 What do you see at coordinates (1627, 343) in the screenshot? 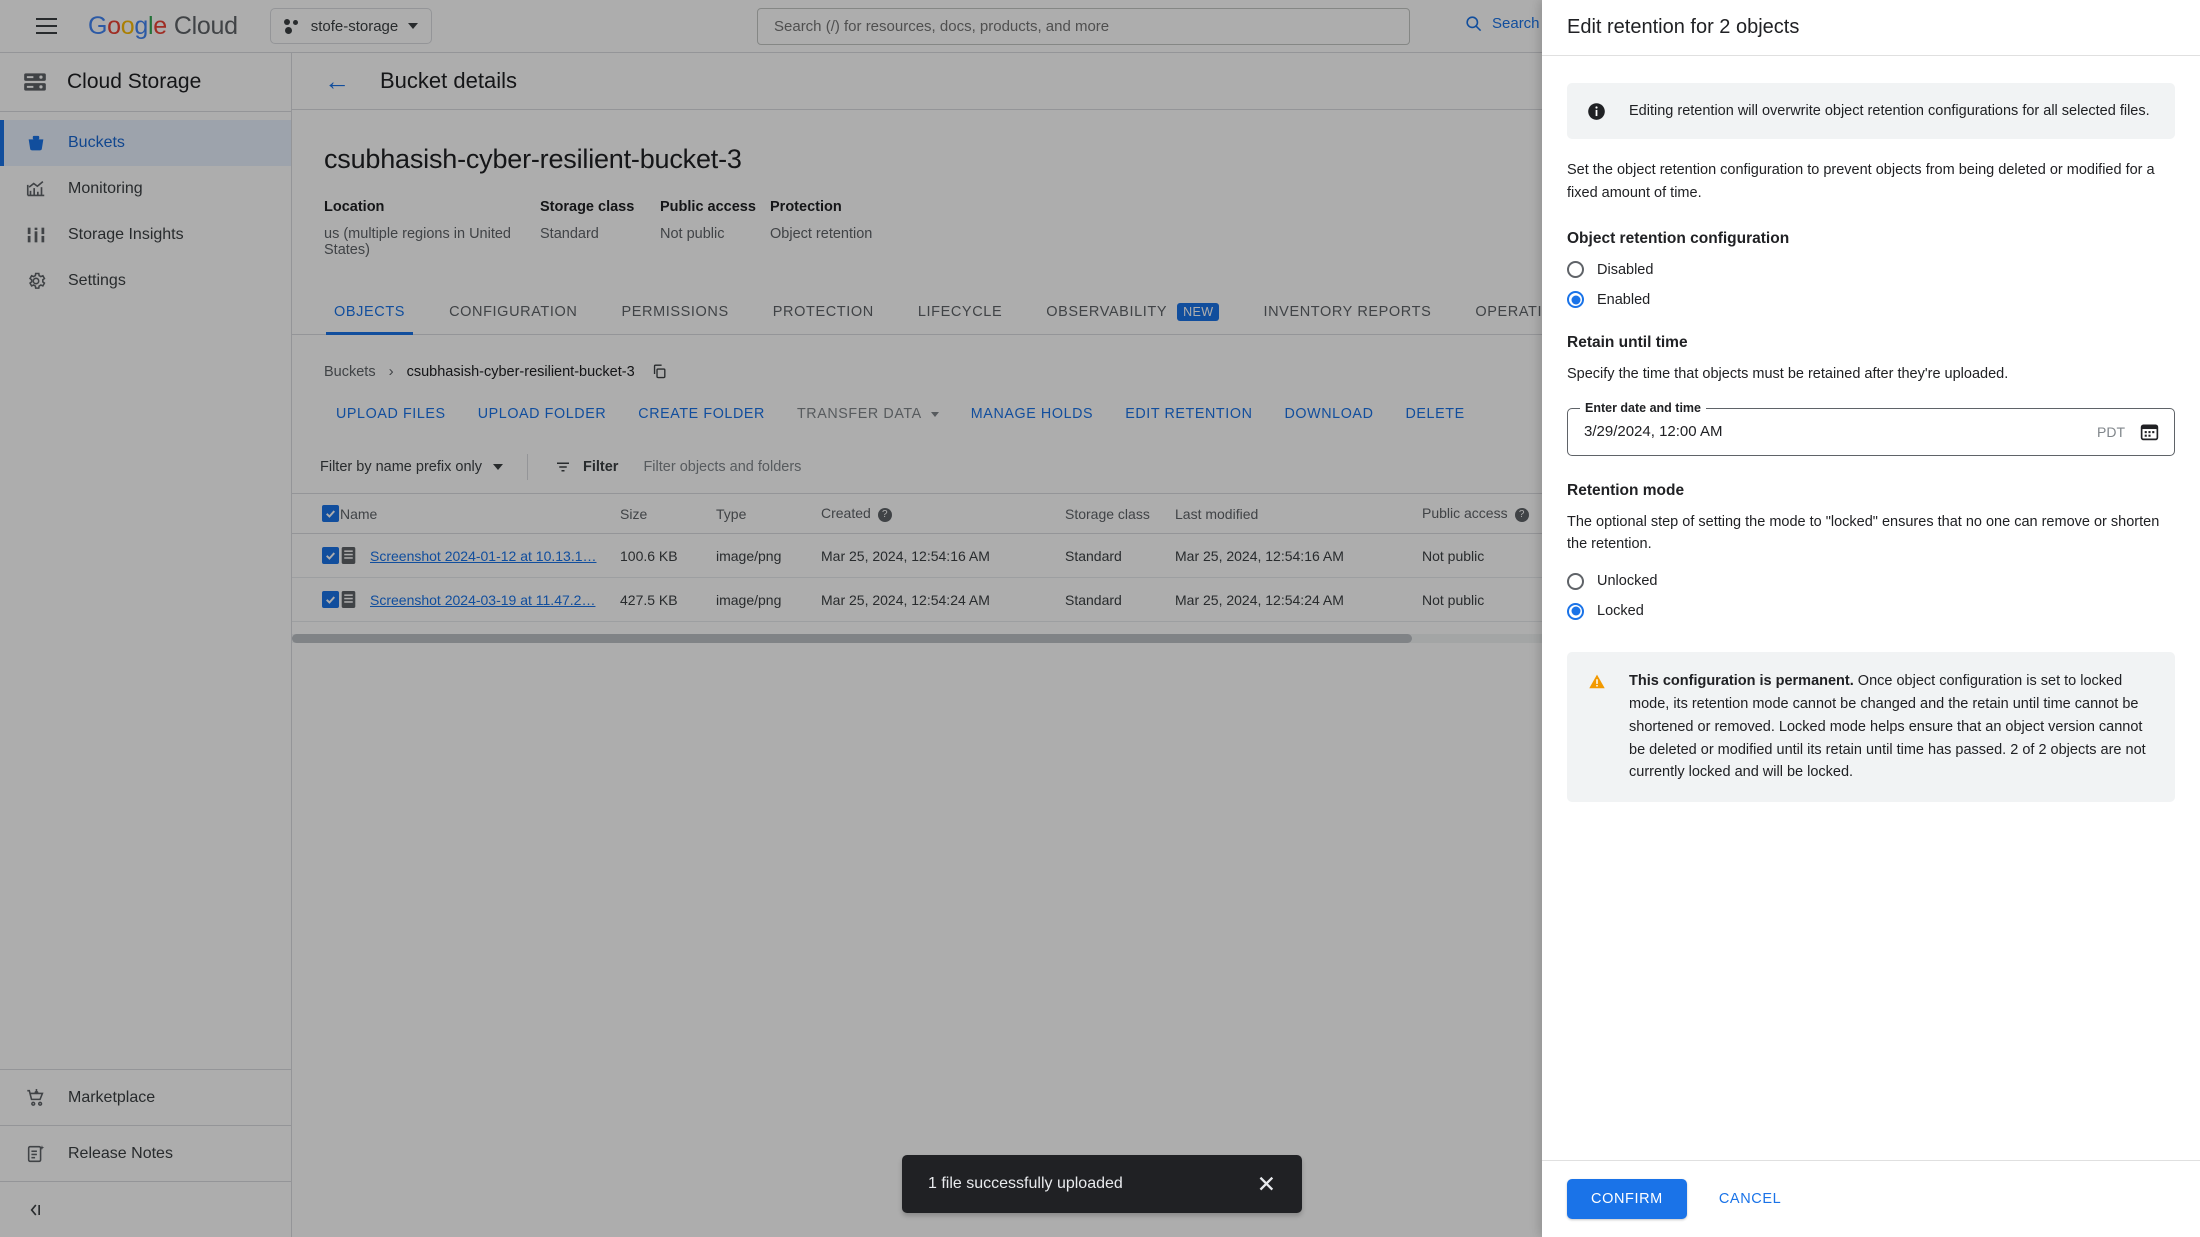
I see `retain-until-heading: Retain until time` at bounding box center [1627, 343].